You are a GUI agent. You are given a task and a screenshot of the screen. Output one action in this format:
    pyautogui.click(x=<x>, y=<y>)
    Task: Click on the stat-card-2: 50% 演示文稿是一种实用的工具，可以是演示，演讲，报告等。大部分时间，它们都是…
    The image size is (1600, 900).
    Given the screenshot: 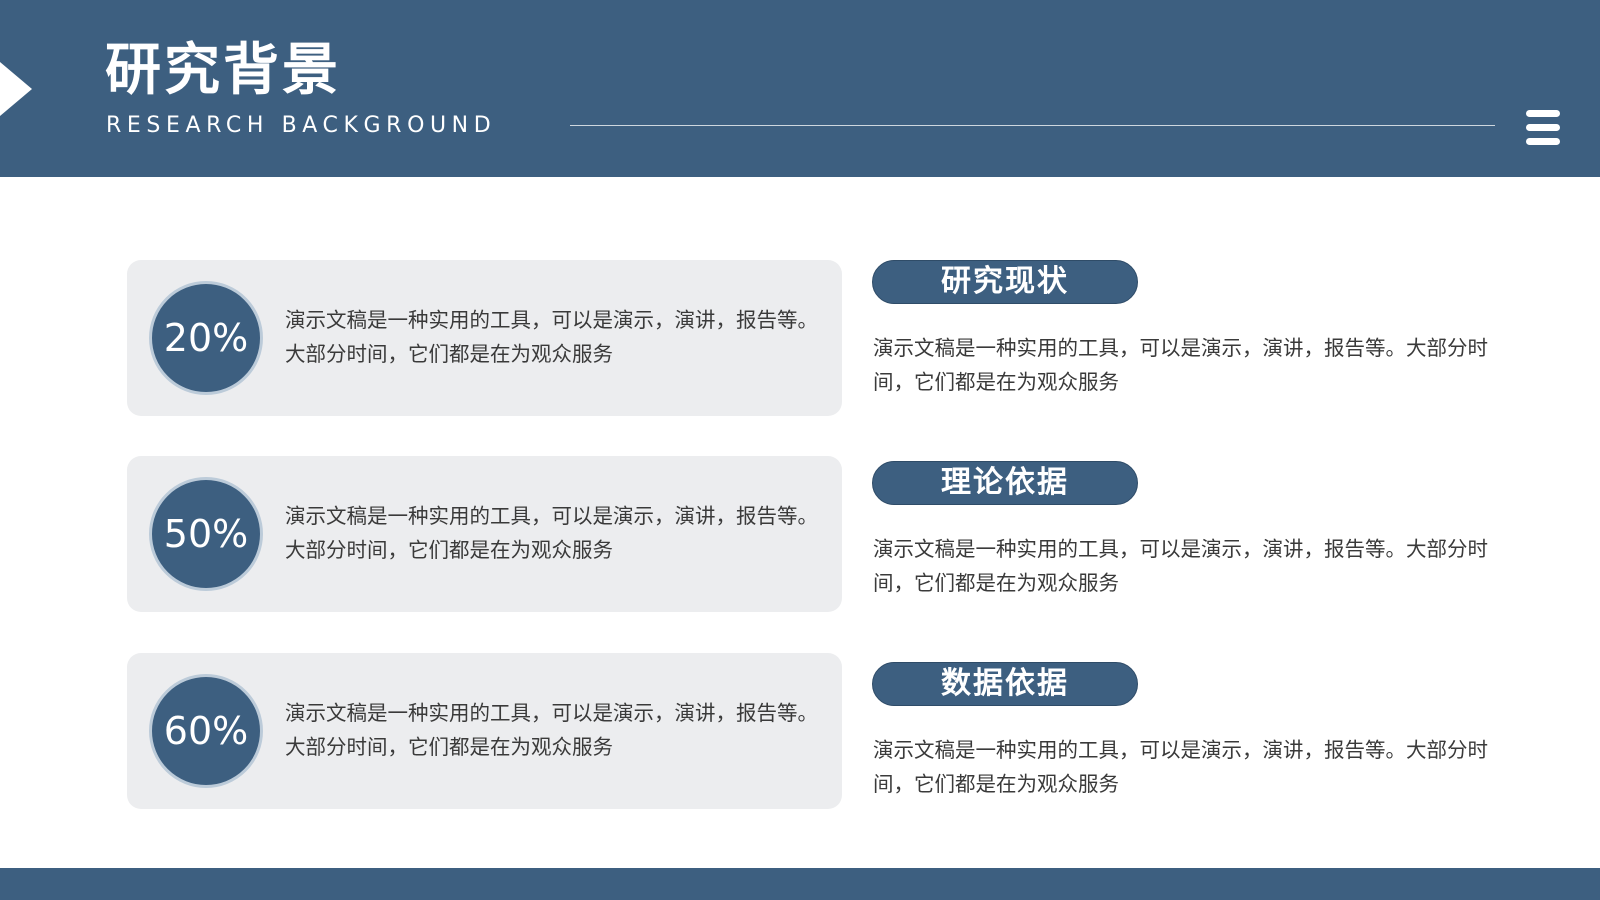 What is the action you would take?
    pyautogui.click(x=484, y=534)
    